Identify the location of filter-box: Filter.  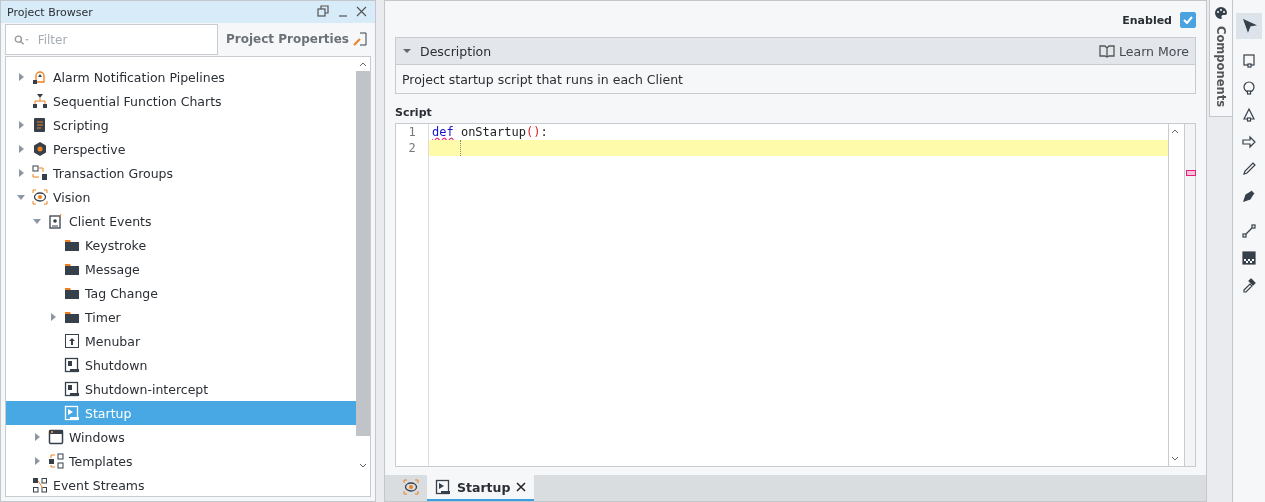
(111, 39).